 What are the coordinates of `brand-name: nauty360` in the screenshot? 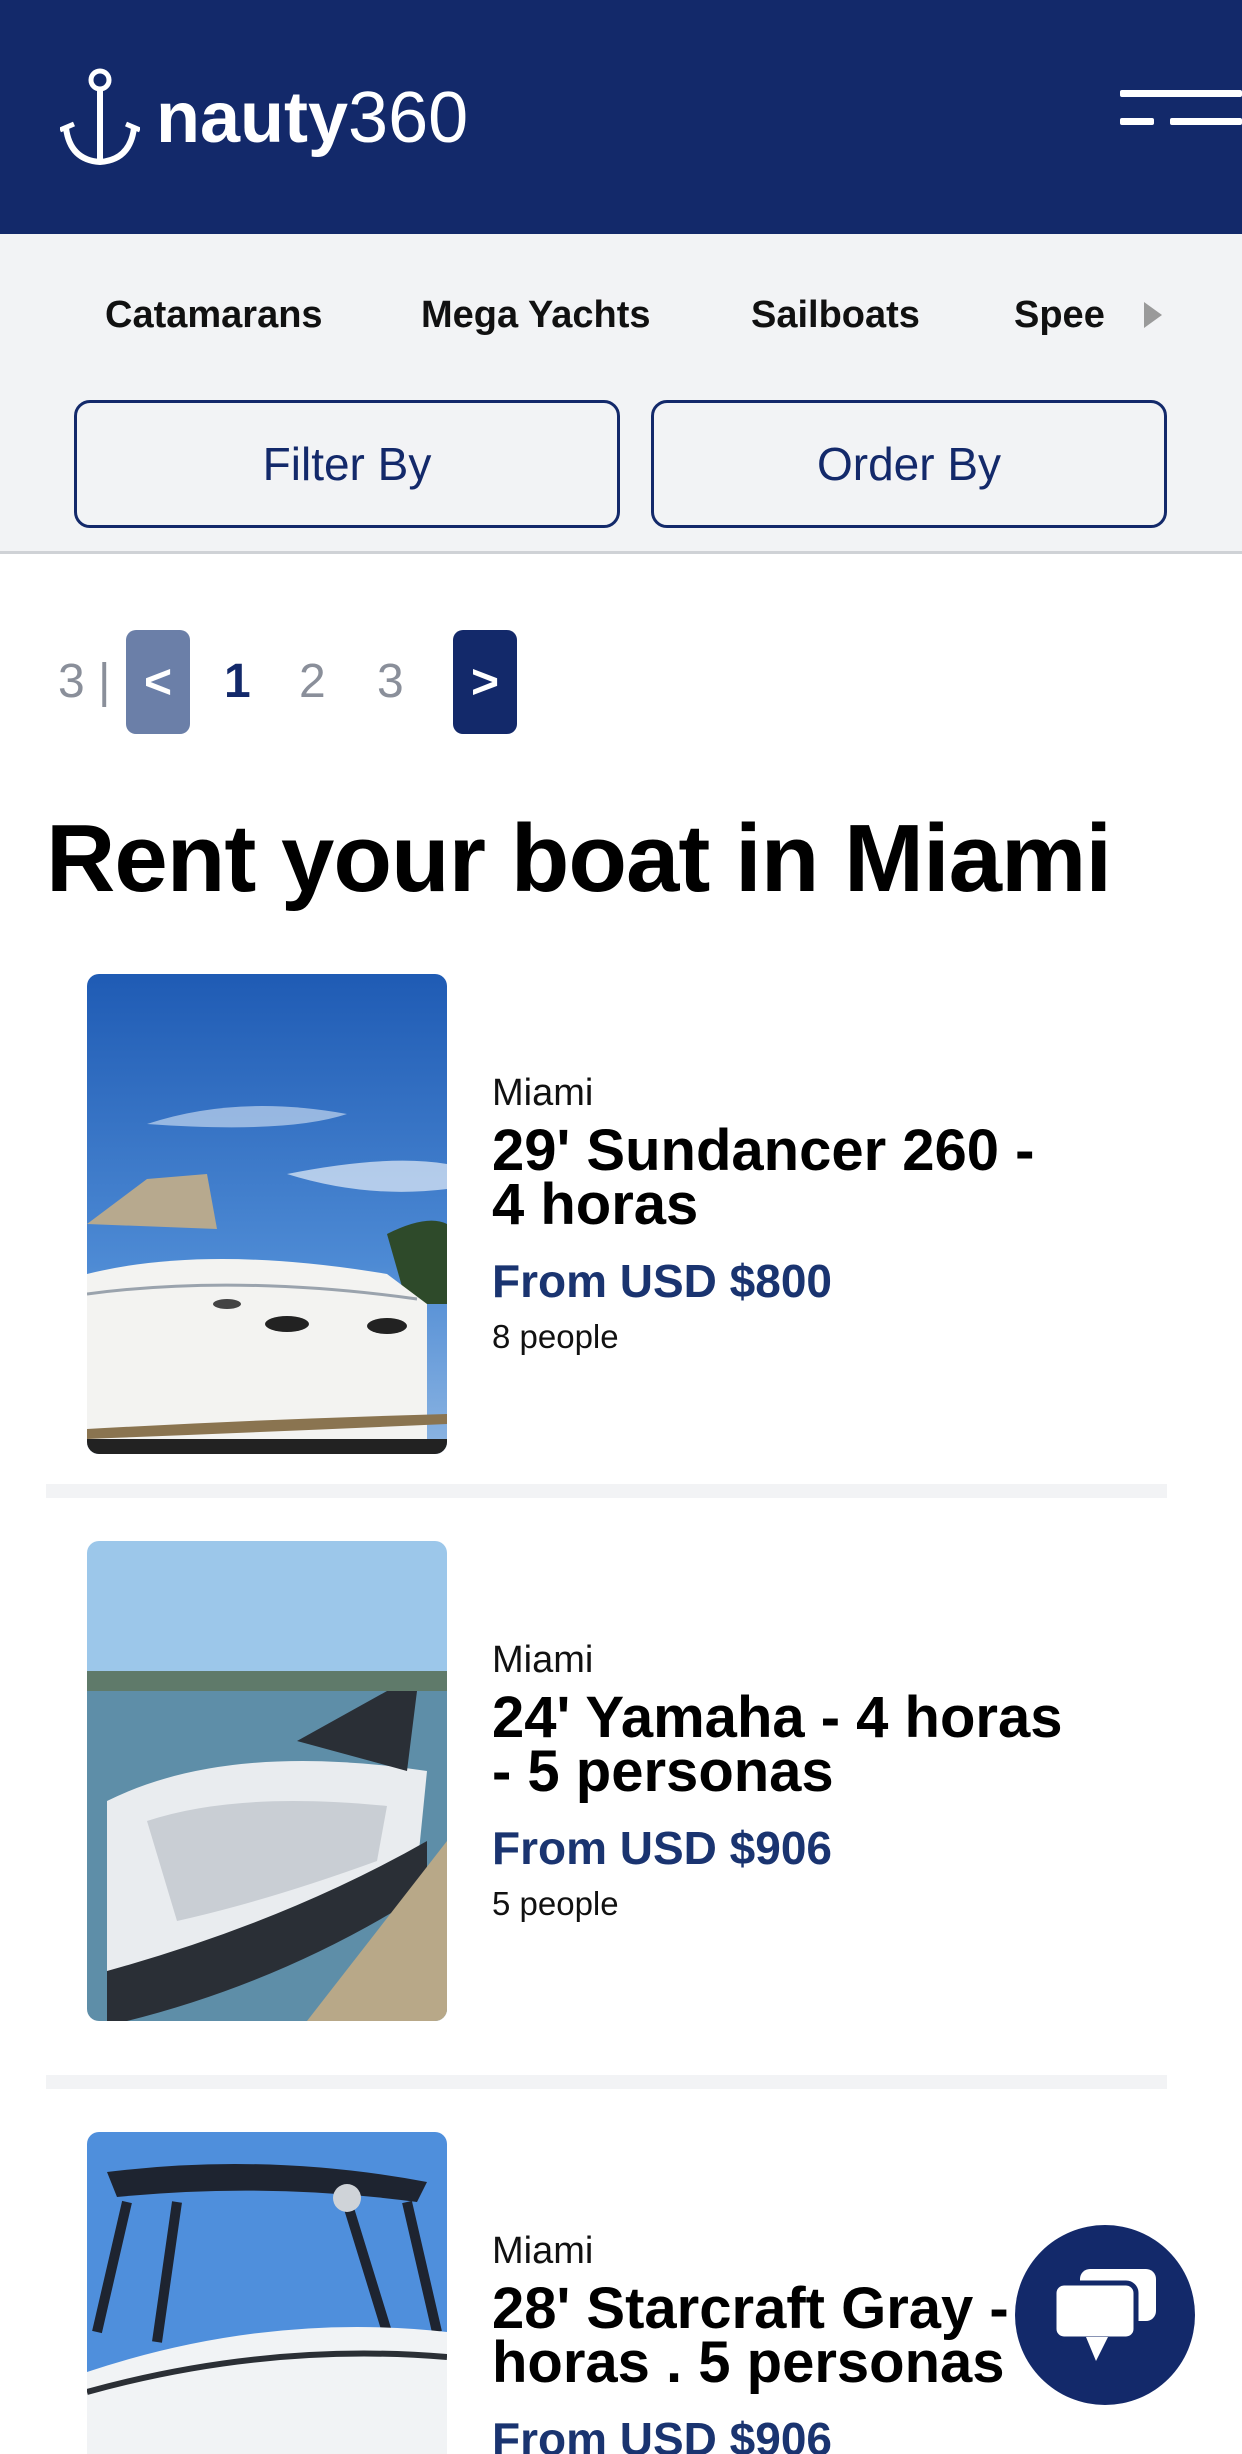 It's located at (312, 118).